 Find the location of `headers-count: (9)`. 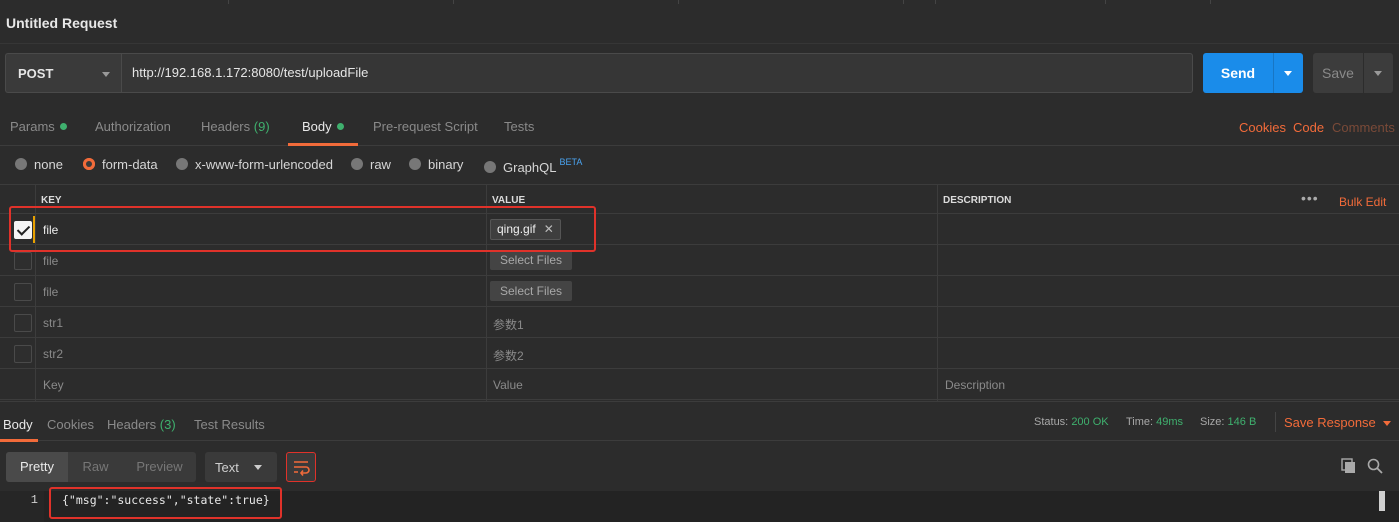

headers-count: (9) is located at coordinates (261, 126).